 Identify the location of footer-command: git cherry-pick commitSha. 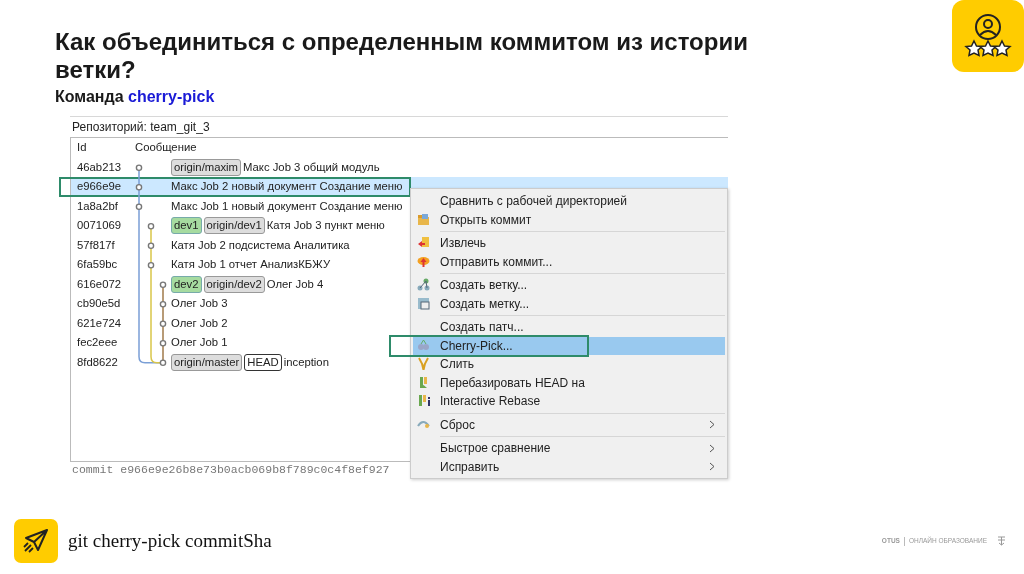
(170, 540).